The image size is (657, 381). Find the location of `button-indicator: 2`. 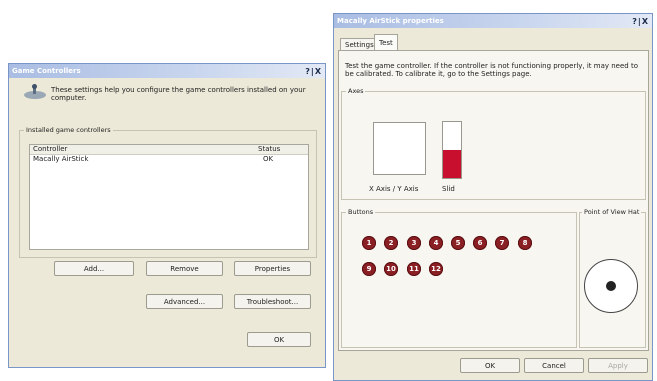

button-indicator: 2 is located at coordinates (391, 243).